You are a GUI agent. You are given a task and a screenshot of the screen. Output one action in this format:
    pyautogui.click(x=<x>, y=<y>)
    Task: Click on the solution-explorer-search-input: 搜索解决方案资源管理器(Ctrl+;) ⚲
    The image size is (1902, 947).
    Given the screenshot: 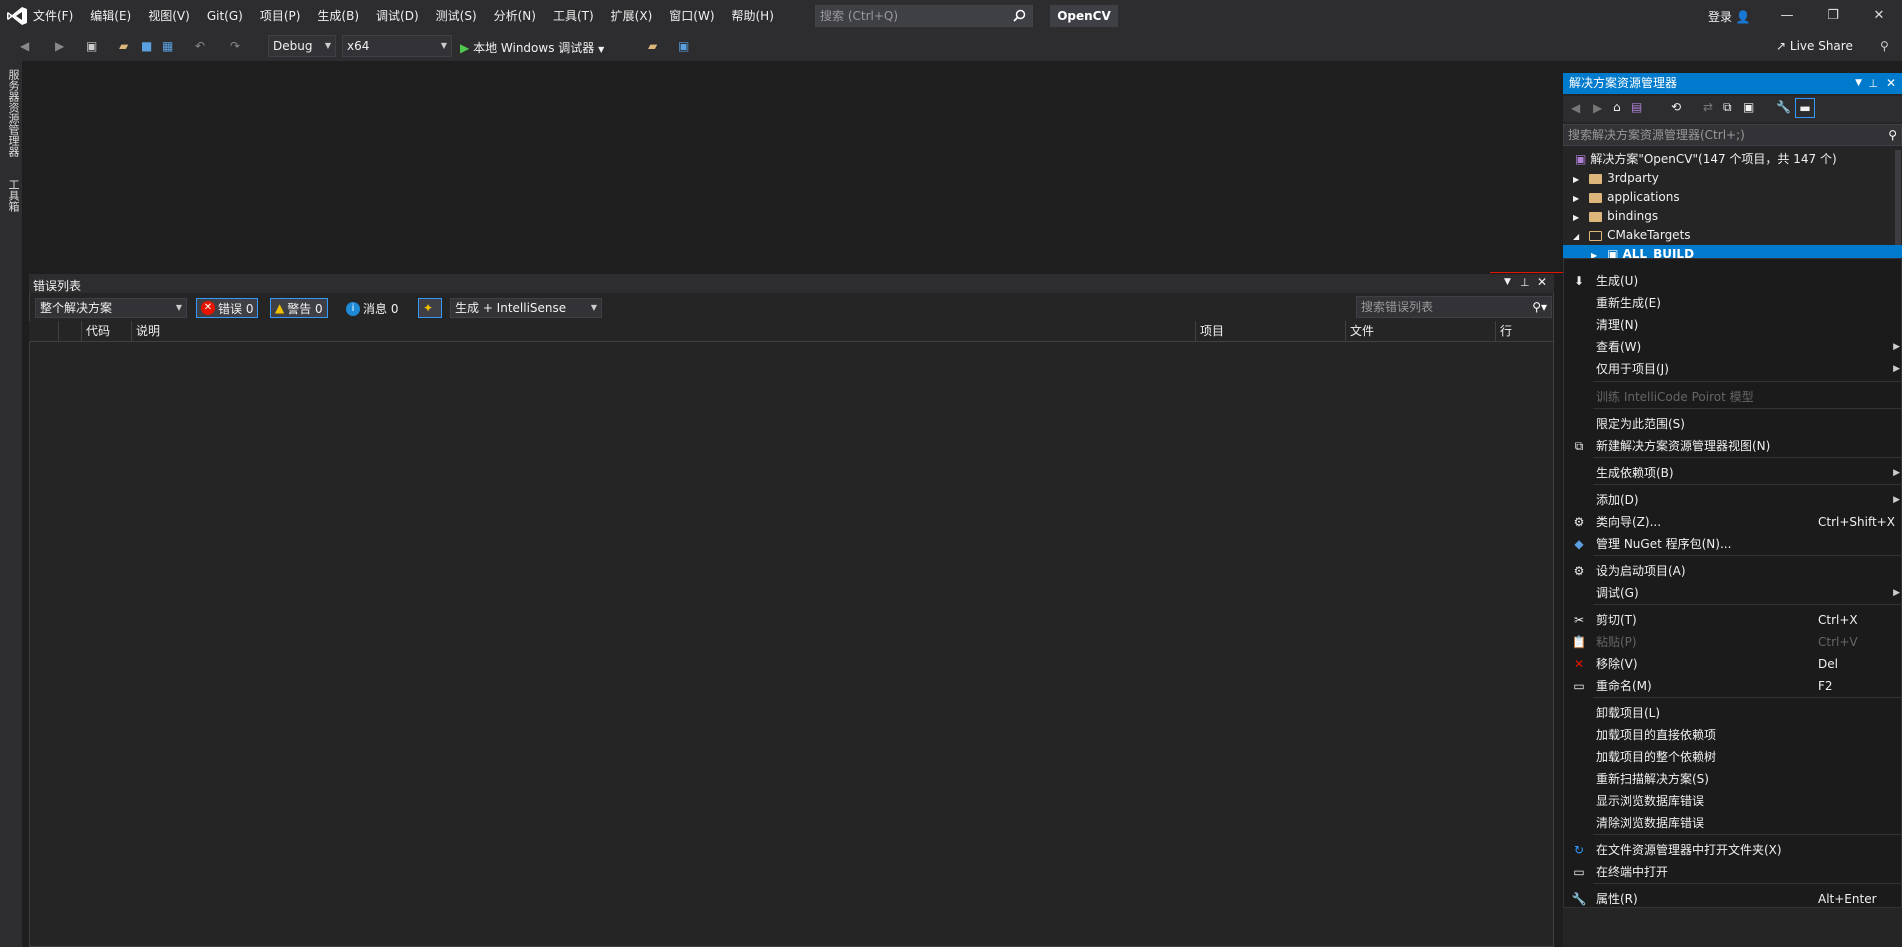 What is the action you would take?
    pyautogui.click(x=1732, y=135)
    